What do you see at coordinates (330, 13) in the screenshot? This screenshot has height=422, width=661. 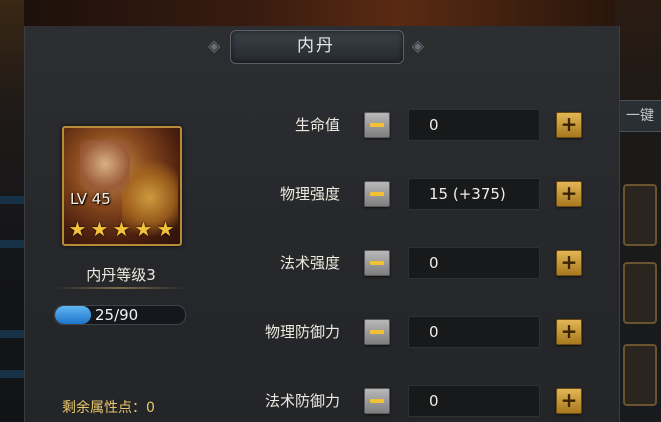 I see `background-scene-top` at bounding box center [330, 13].